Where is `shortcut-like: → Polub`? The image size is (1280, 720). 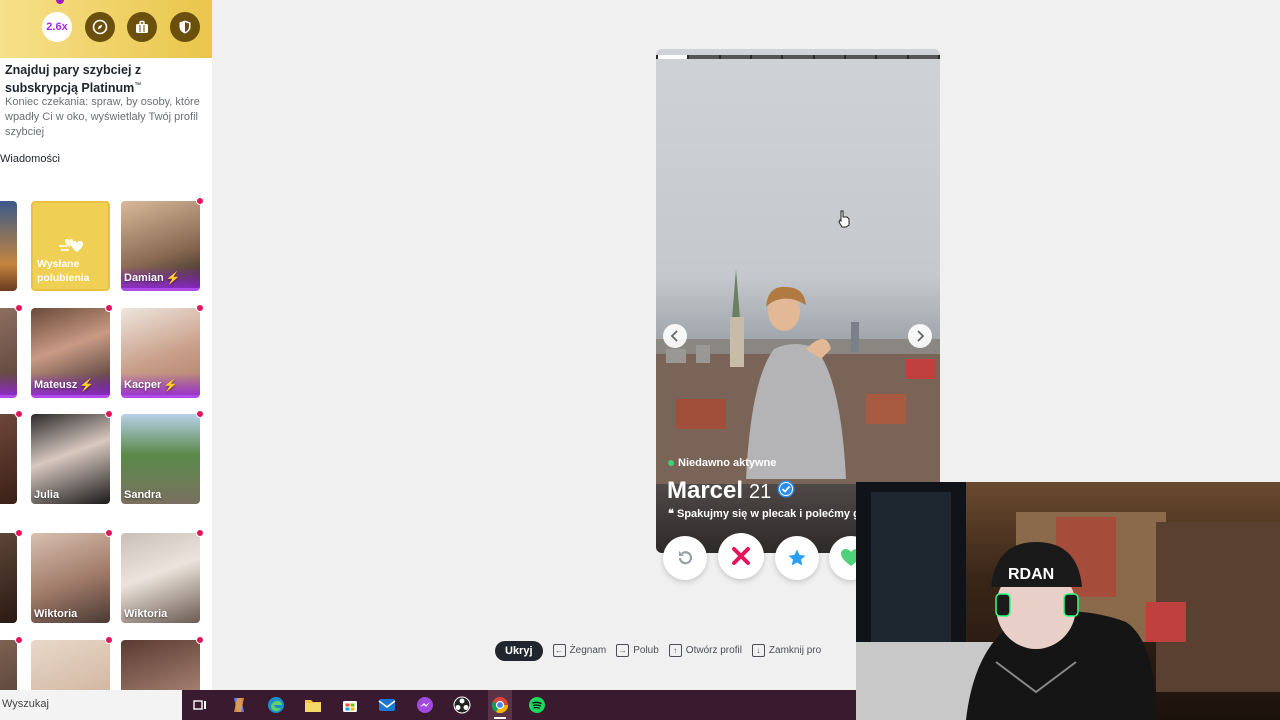 shortcut-like: → Polub is located at coordinates (637, 650).